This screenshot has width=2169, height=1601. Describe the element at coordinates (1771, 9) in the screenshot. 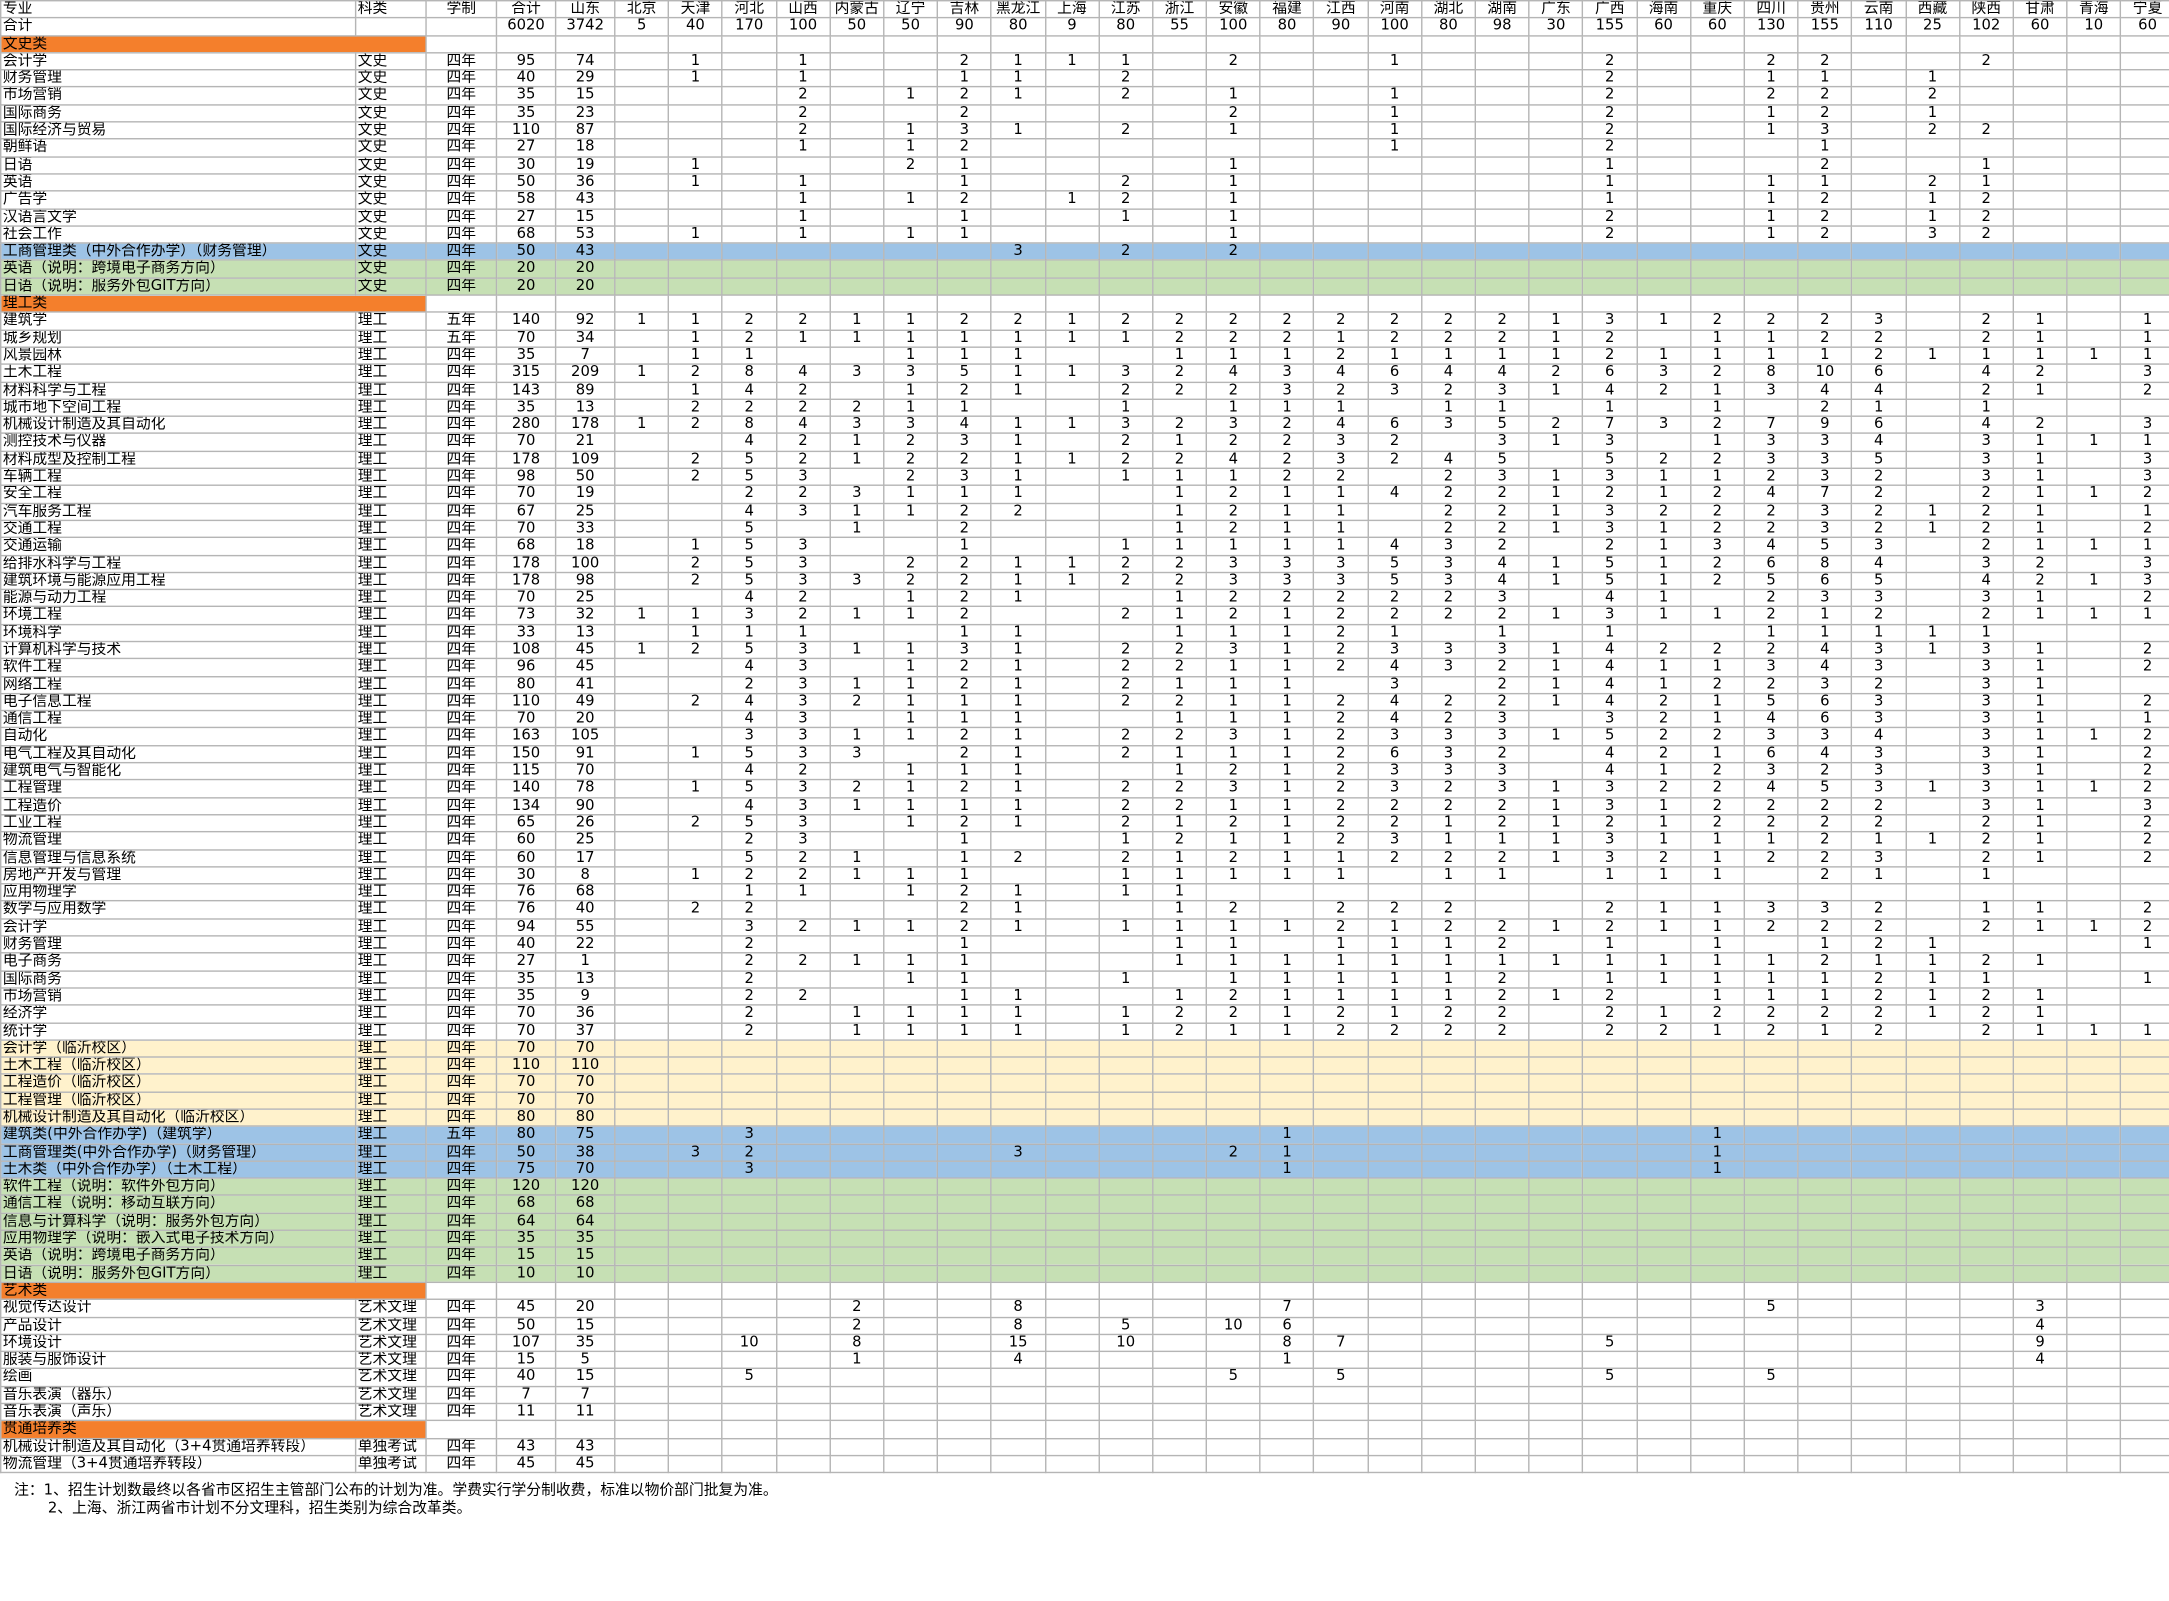

I see `plan-count: 四川` at that location.